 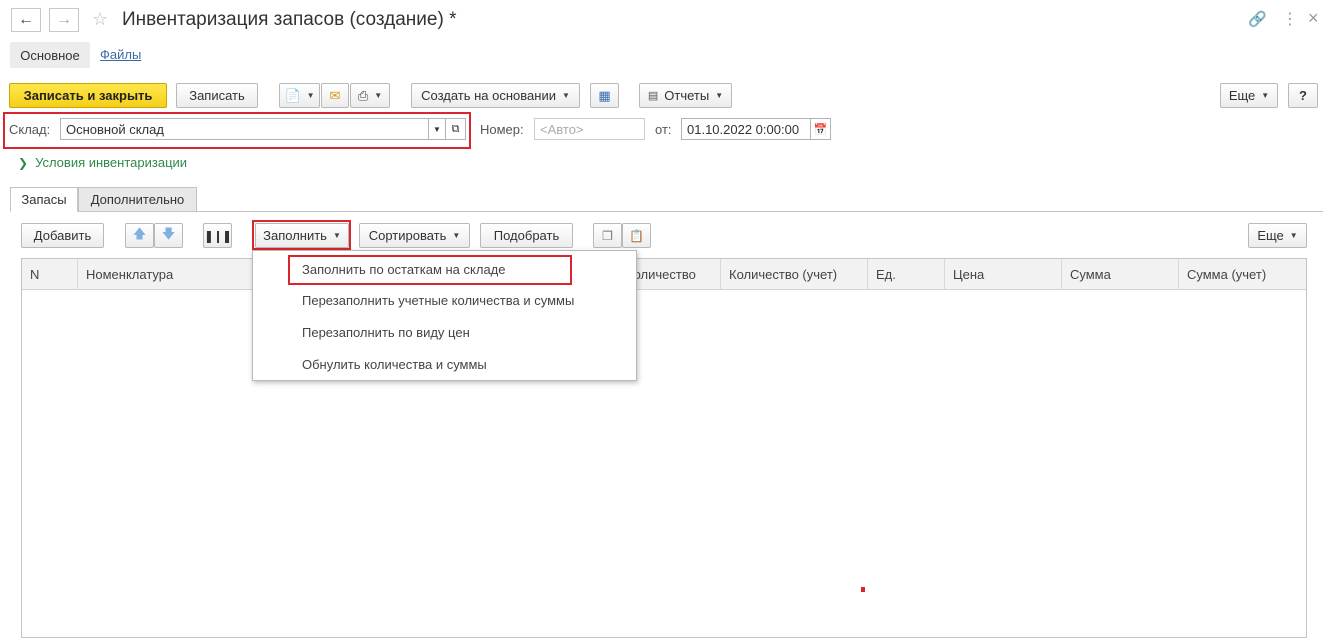 What do you see at coordinates (653, 96) in the screenshot?
I see `report-icon: ▤` at bounding box center [653, 96].